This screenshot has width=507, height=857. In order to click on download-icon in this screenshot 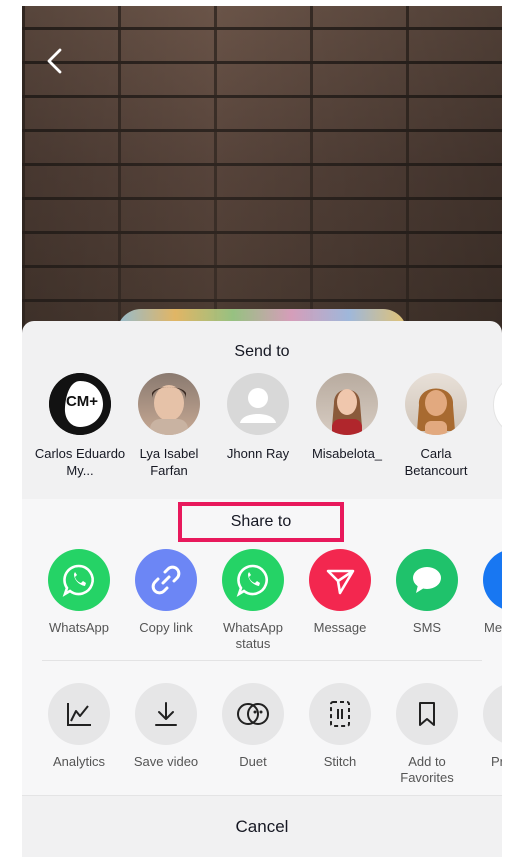, I will do `click(166, 714)`.